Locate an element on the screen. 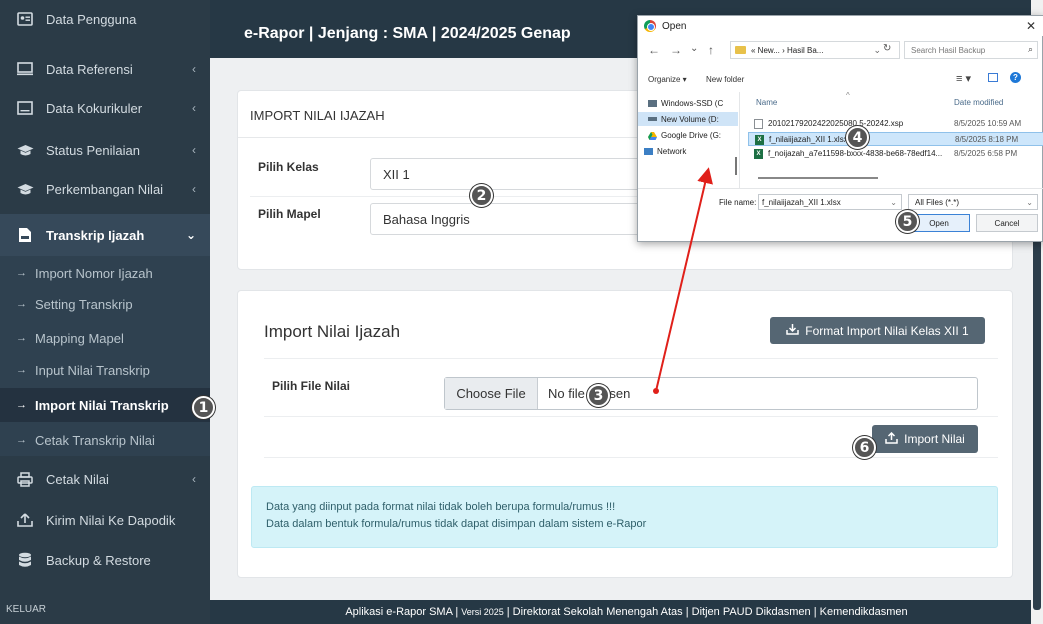 This screenshot has width=1043, height=624. organize-menu: Organize ▾ is located at coordinates (667, 79).